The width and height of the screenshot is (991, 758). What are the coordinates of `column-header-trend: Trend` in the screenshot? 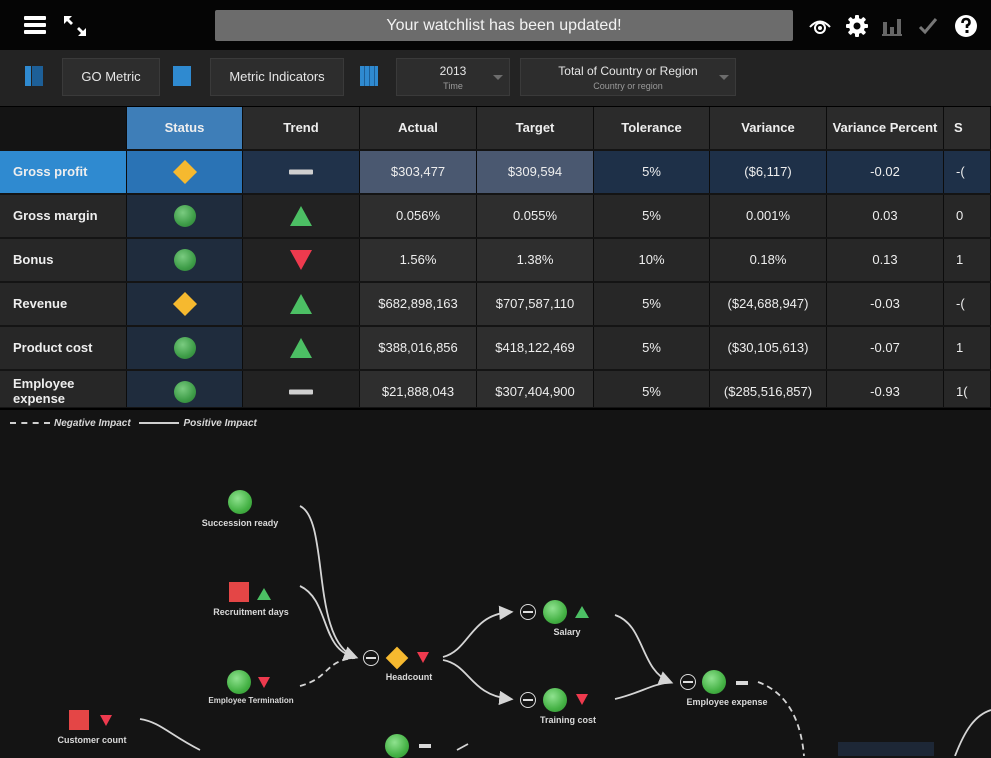 It's located at (301, 128).